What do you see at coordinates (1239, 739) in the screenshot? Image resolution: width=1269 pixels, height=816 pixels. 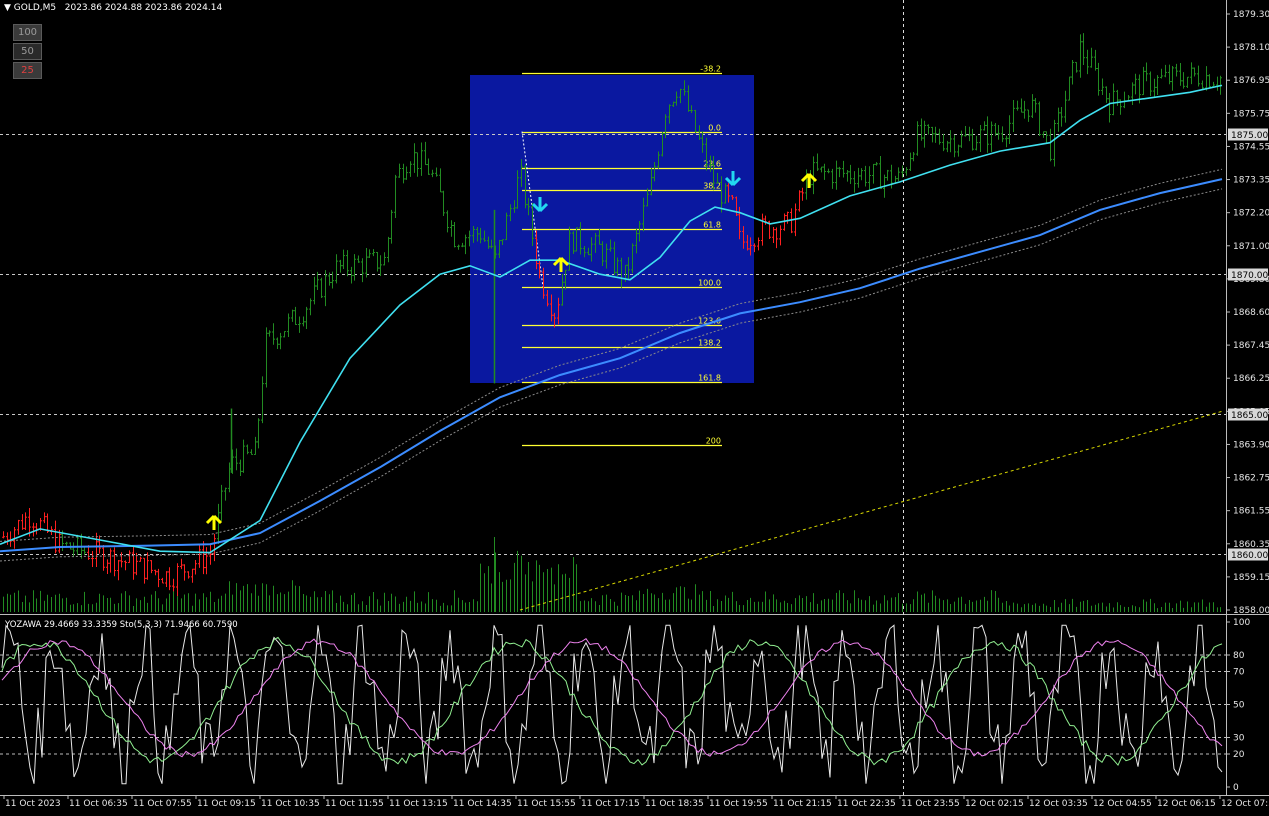 I see `indicator-axis-label: 30` at bounding box center [1239, 739].